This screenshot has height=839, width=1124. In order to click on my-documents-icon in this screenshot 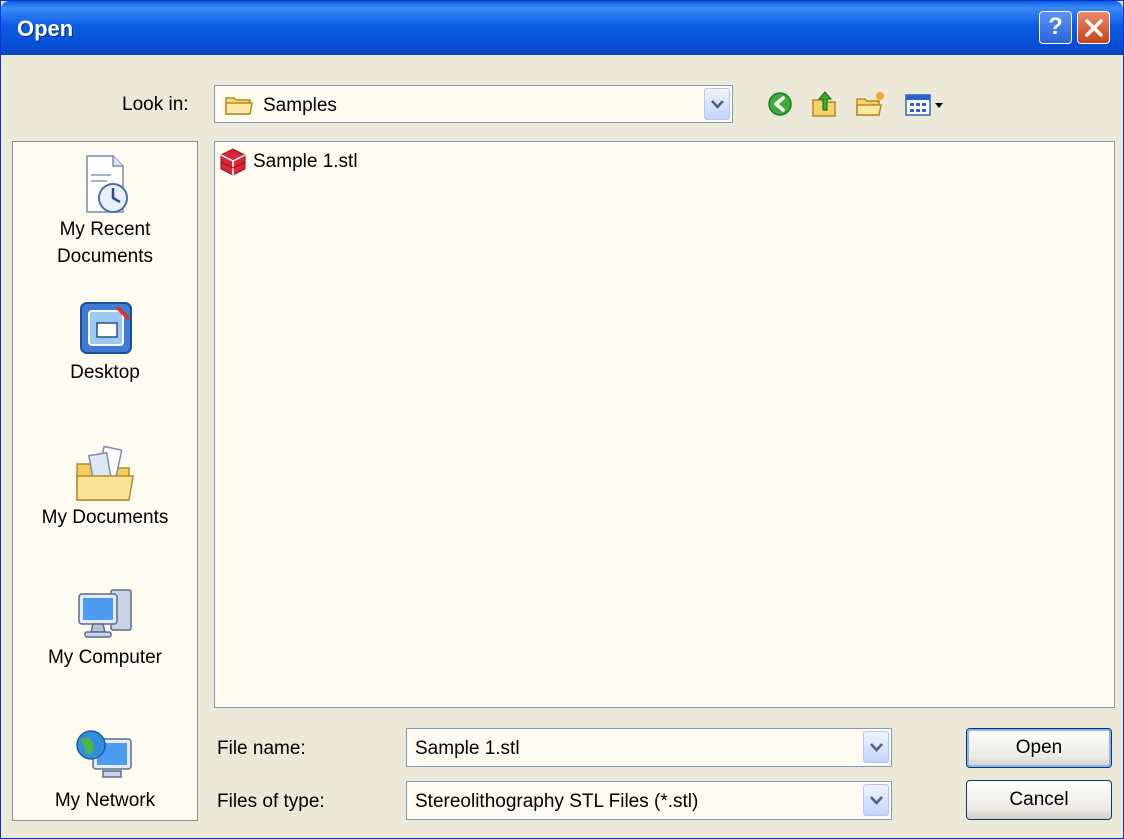, I will do `click(105, 473)`.